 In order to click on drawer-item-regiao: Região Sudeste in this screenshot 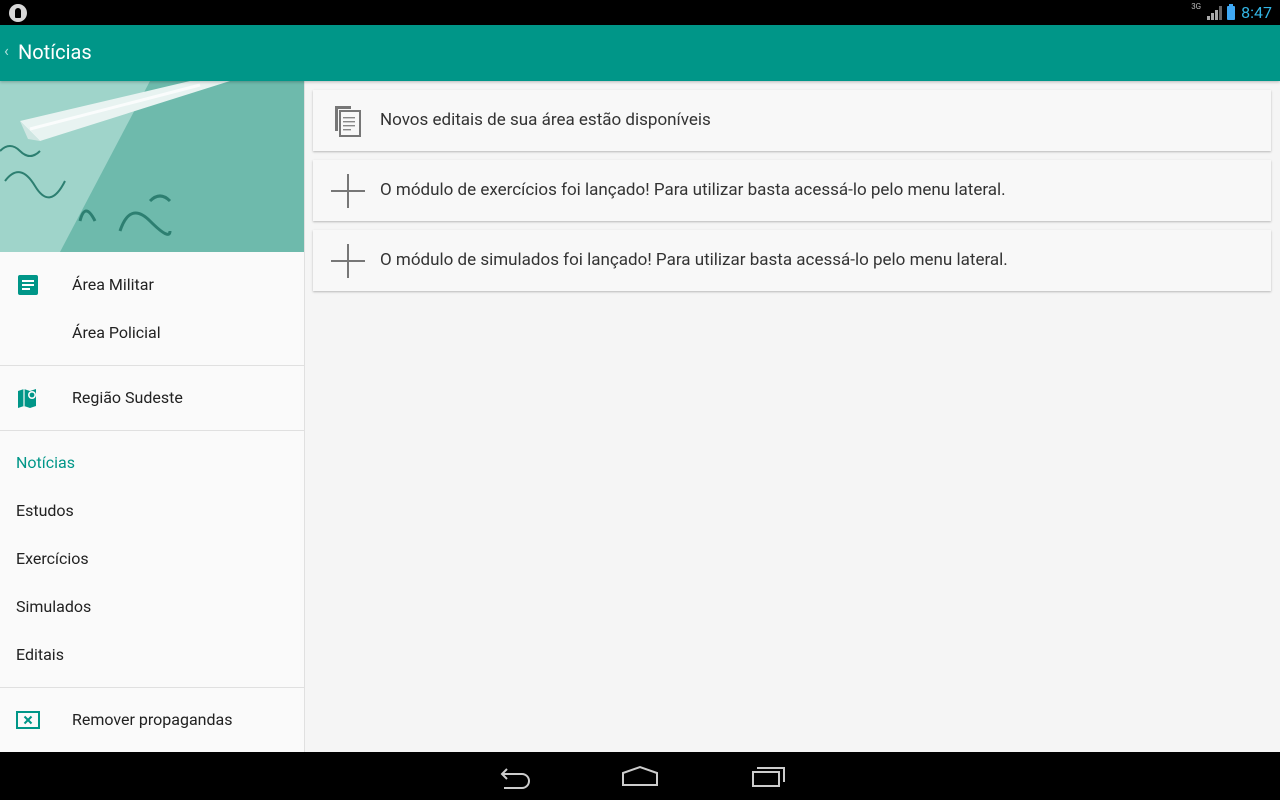, I will do `click(152, 398)`.